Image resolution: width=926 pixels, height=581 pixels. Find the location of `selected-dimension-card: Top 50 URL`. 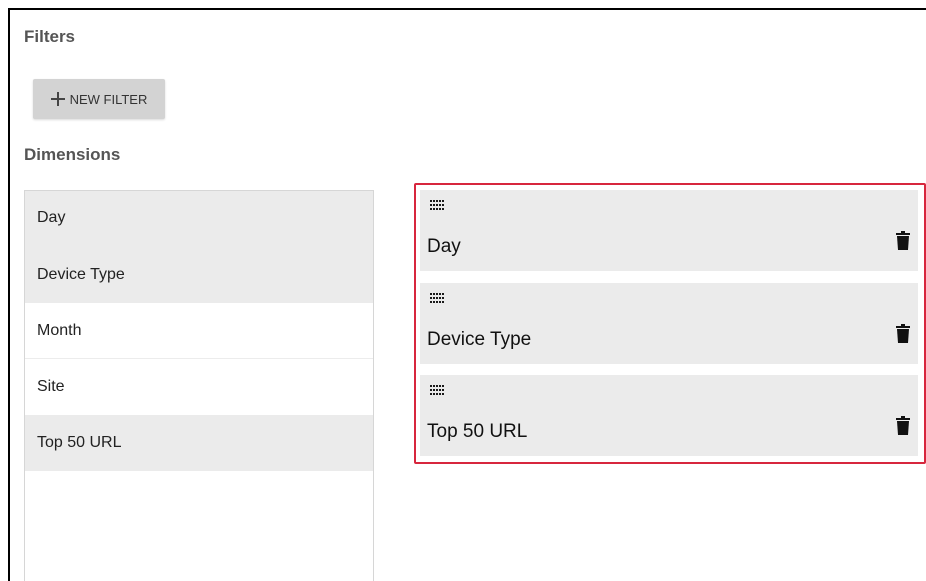

selected-dimension-card: Top 50 URL is located at coordinates (669, 415).